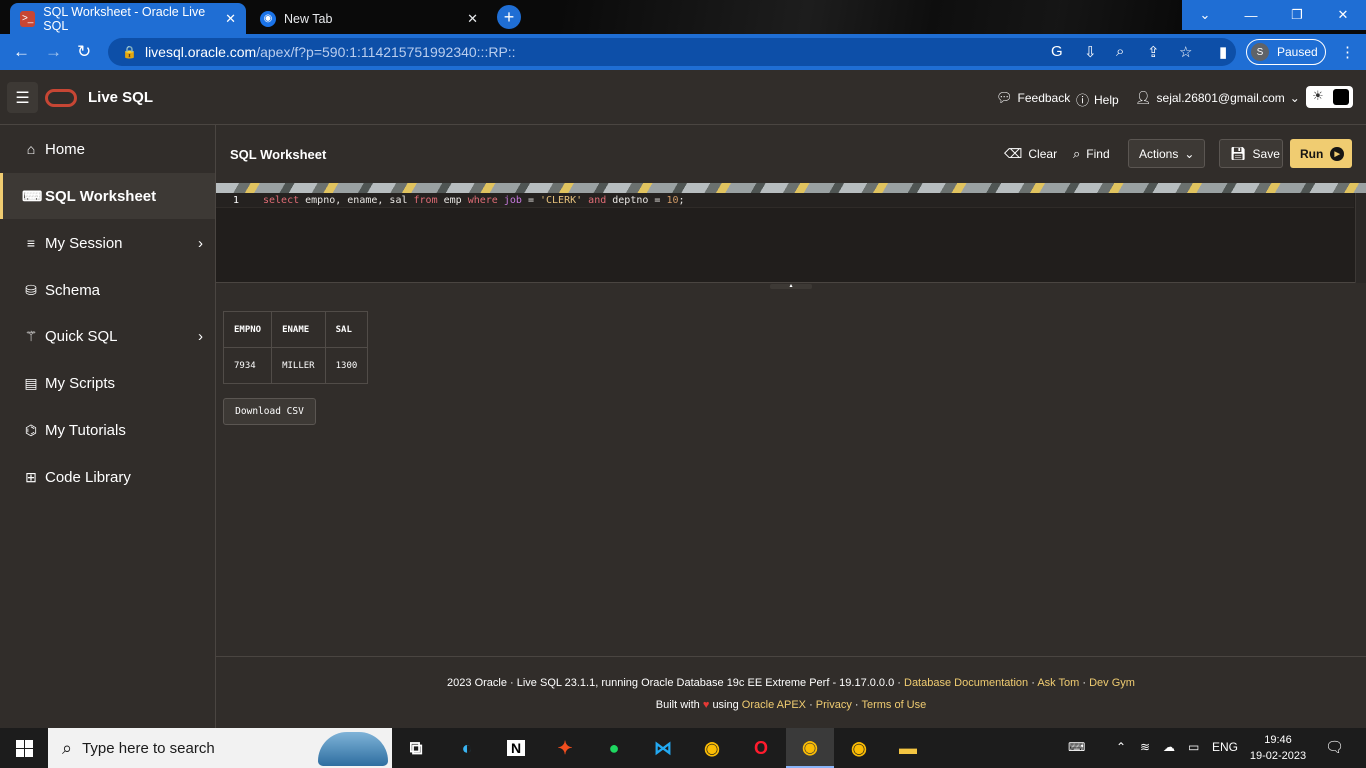  Describe the element at coordinates (107, 430) in the screenshot. I see `sidebar-item-my-tutorials: ⌬ My Tutorials` at that location.